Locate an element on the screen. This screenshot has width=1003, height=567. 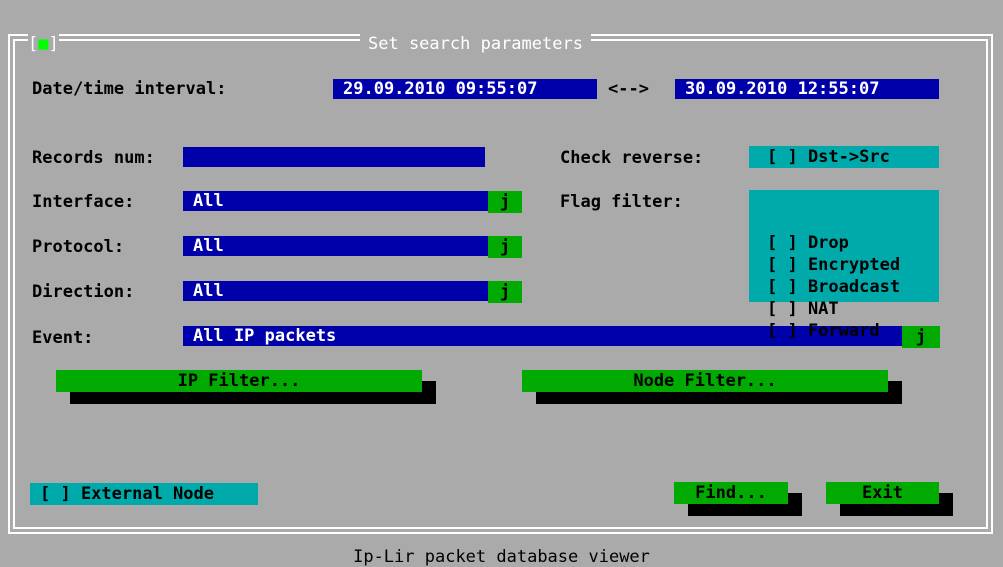
status-bar: Ip-Lir packet database viewer is located at coordinates (501, 557).